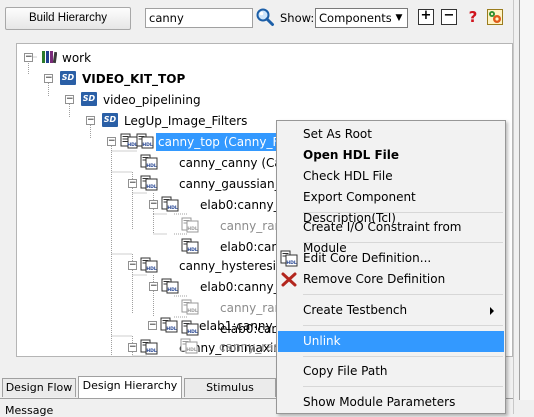 This screenshot has width=534, height=417. I want to click on menu-item-check-hdl-file: Check HDL File, so click(391, 176).